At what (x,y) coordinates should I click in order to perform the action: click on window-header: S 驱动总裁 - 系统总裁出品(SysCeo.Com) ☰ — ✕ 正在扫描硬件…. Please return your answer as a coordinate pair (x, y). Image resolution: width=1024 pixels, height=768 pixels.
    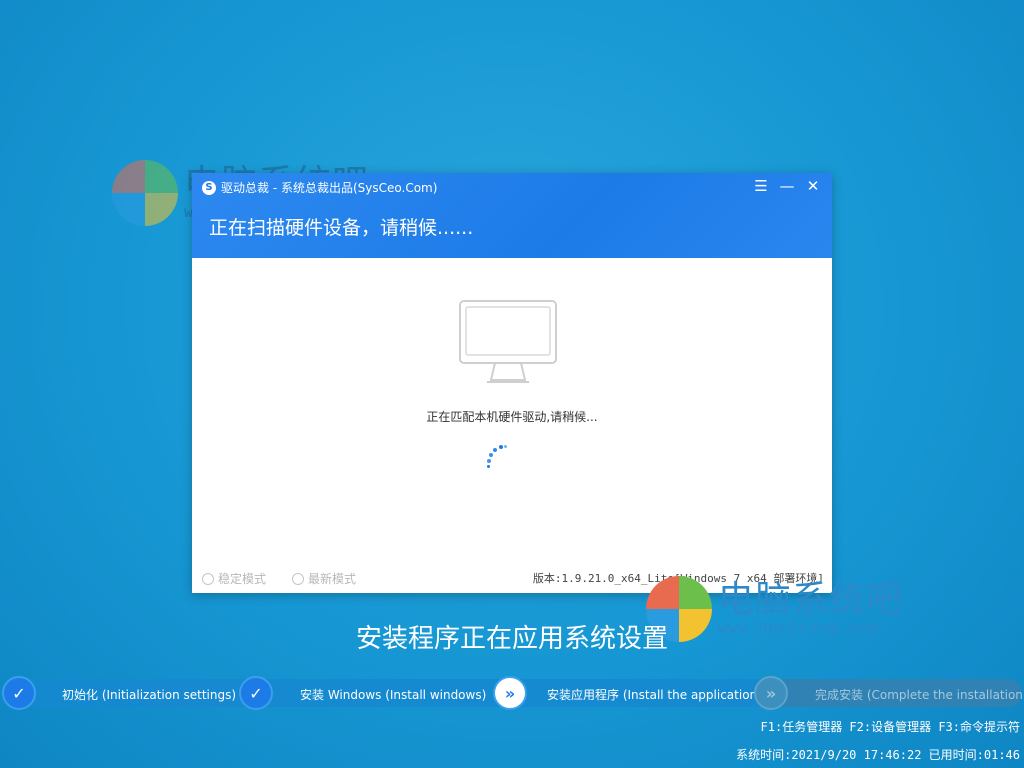
    Looking at the image, I should click on (512, 215).